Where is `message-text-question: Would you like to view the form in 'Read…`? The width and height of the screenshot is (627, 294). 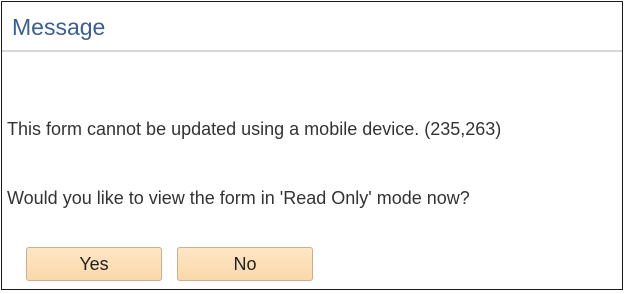 message-text-question: Would you like to view the form in 'Read… is located at coordinates (238, 198).